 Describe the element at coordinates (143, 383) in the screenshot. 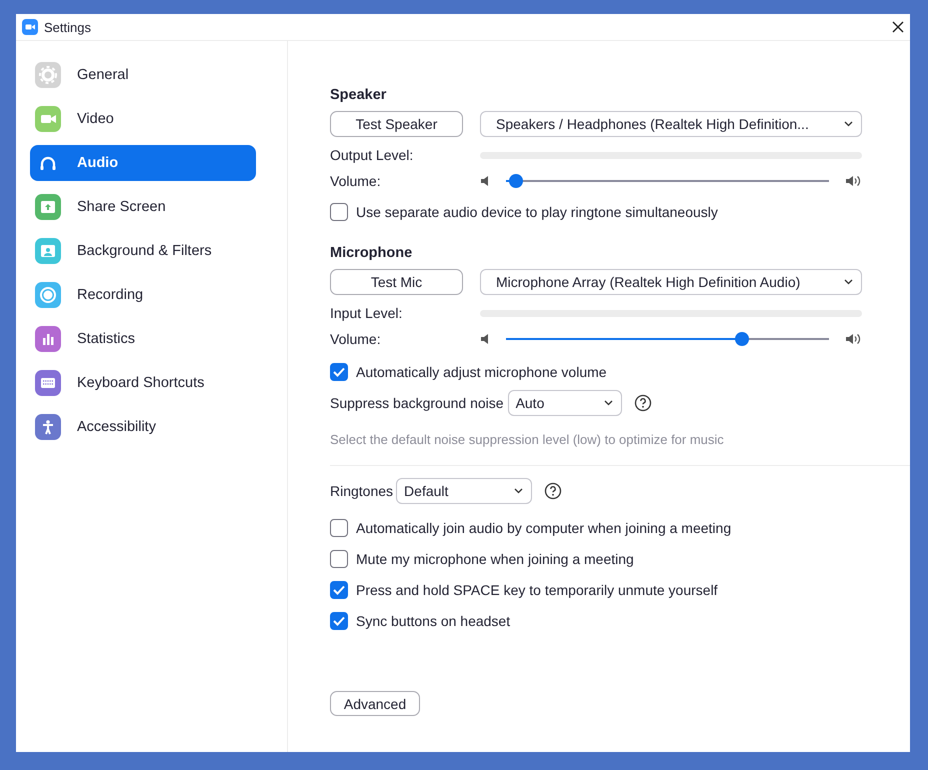

I see `sidebar-item: Keyboard Shortcuts` at that location.